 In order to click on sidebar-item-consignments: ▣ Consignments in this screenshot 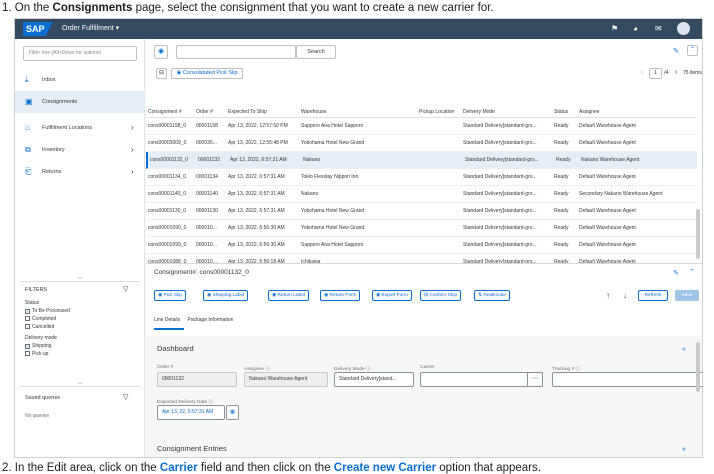, I will do `click(80, 102)`.